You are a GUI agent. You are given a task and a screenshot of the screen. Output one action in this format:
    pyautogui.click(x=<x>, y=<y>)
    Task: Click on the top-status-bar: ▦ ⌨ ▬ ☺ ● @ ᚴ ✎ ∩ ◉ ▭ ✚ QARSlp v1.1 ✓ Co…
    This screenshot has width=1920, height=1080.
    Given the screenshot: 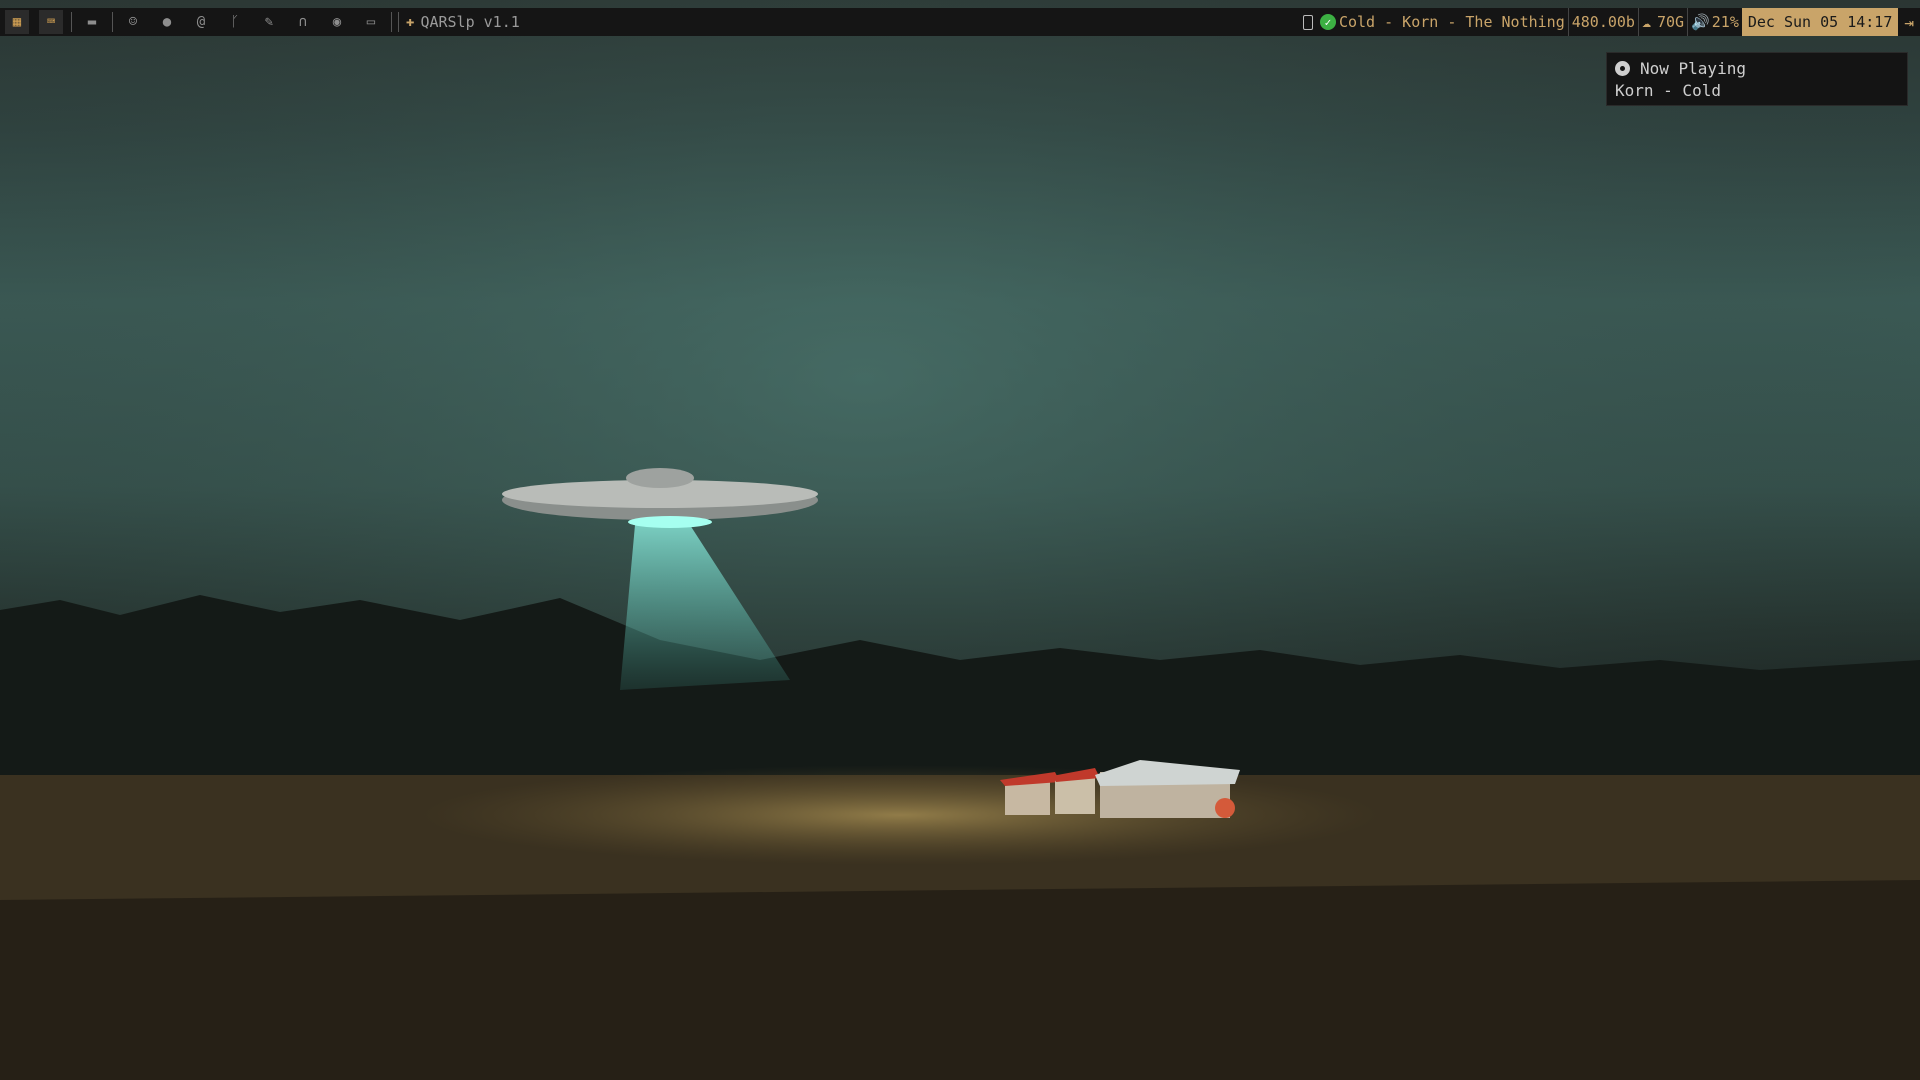 What is the action you would take?
    pyautogui.click(x=960, y=22)
    